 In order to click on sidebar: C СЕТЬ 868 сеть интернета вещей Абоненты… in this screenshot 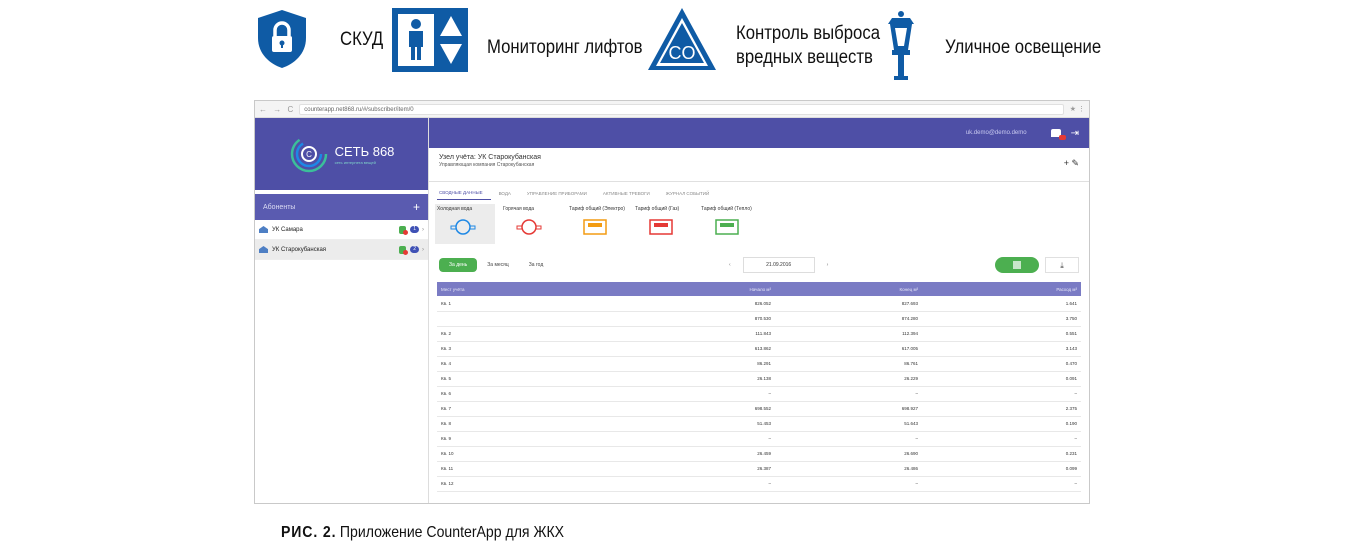, I will do `click(342, 310)`.